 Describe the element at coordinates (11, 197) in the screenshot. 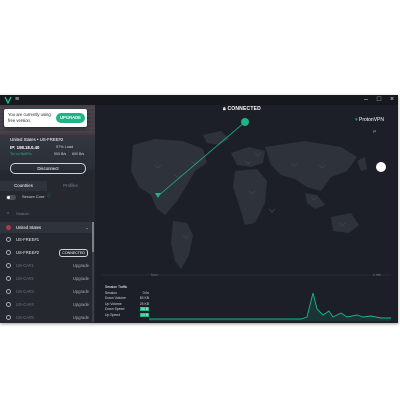

I see `secure-core-toggle` at that location.